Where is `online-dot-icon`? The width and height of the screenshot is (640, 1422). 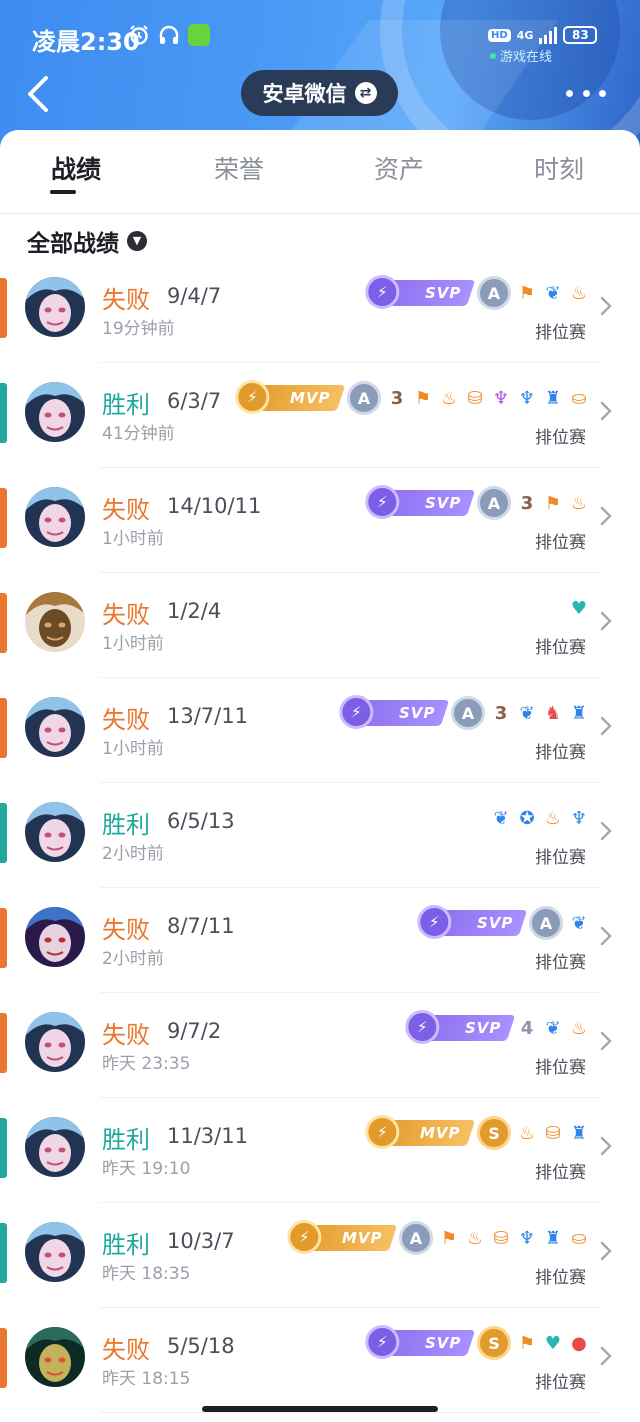
online-dot-icon is located at coordinates (493, 55).